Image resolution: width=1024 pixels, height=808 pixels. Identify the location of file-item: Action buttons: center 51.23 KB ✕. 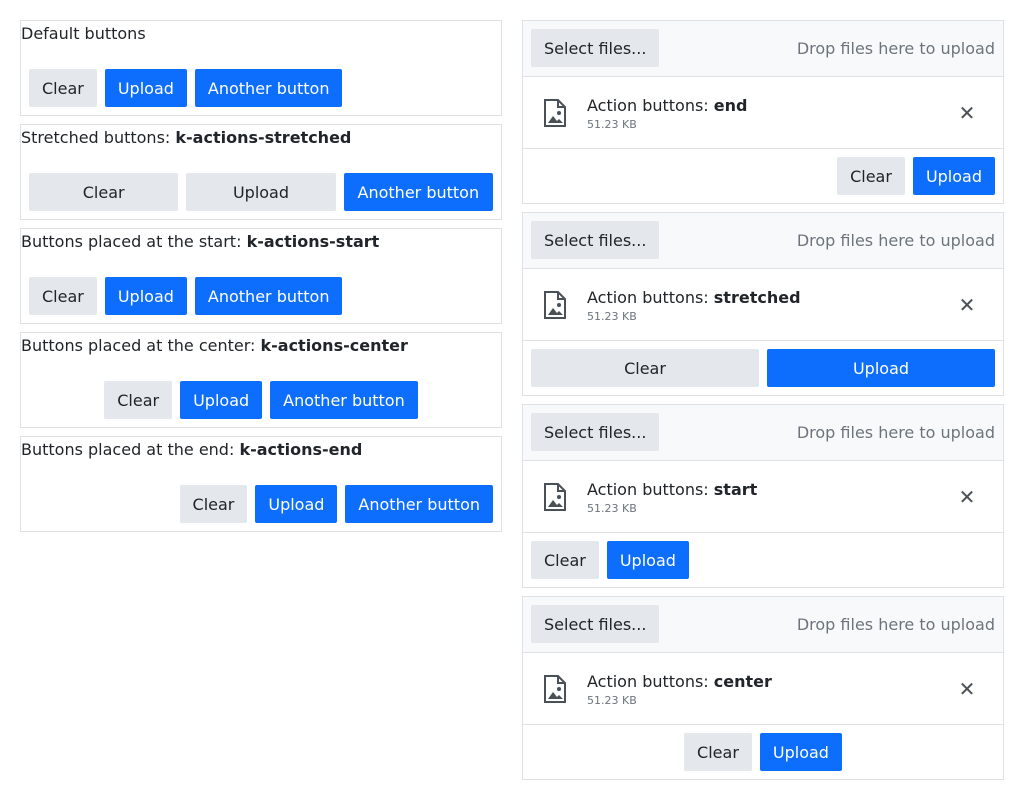
(763, 689).